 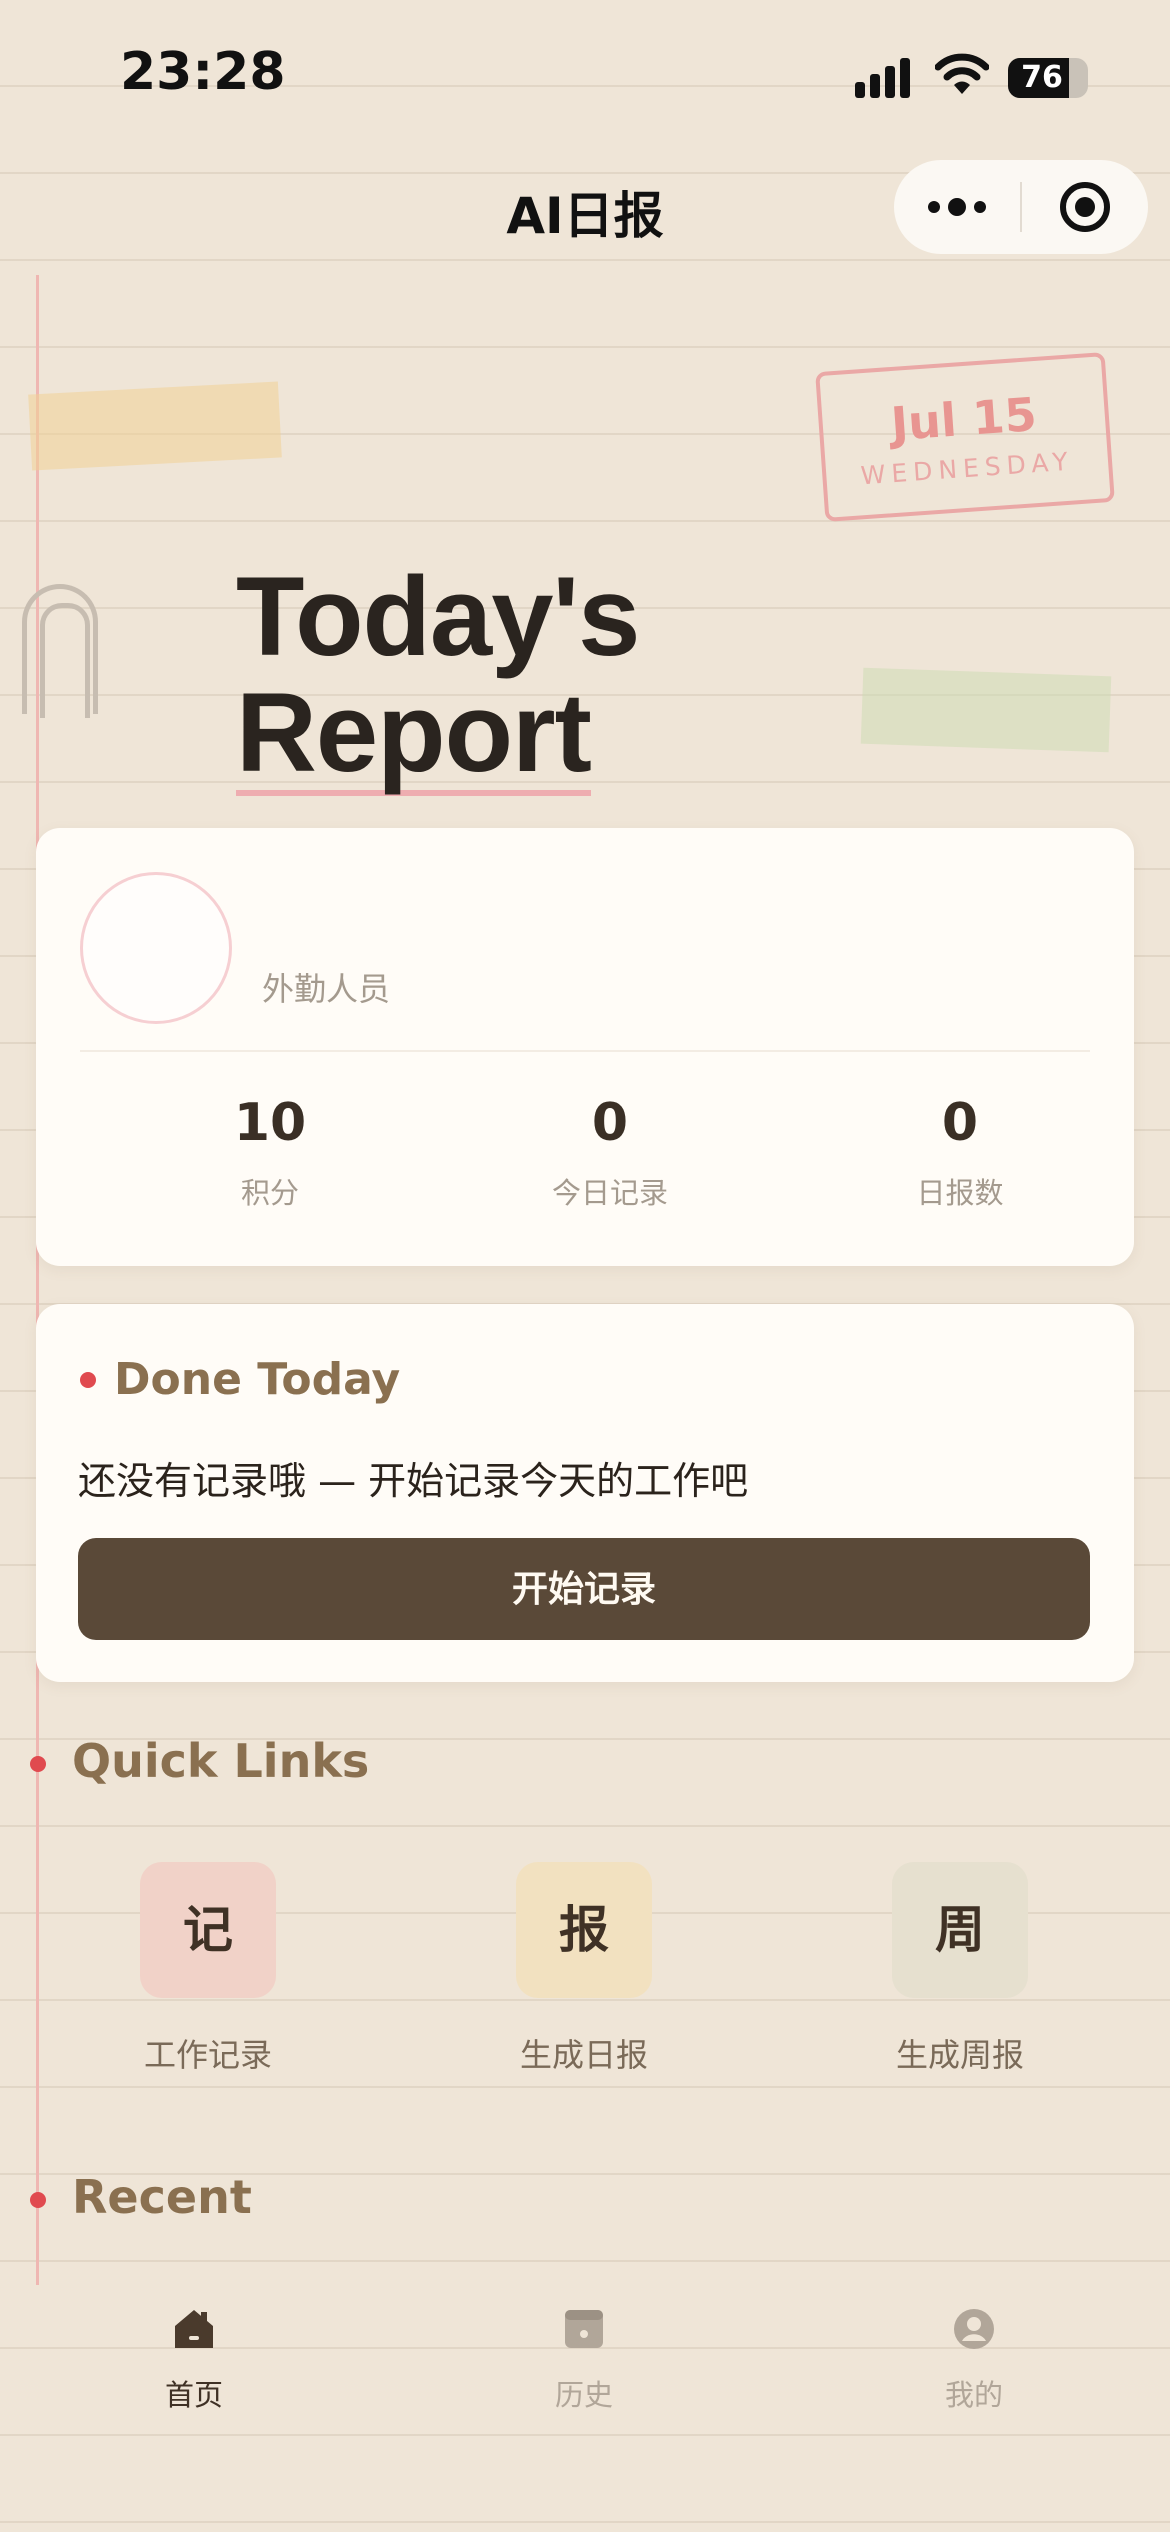 What do you see at coordinates (885, 77) in the screenshot?
I see `cellular-signal-icon` at bounding box center [885, 77].